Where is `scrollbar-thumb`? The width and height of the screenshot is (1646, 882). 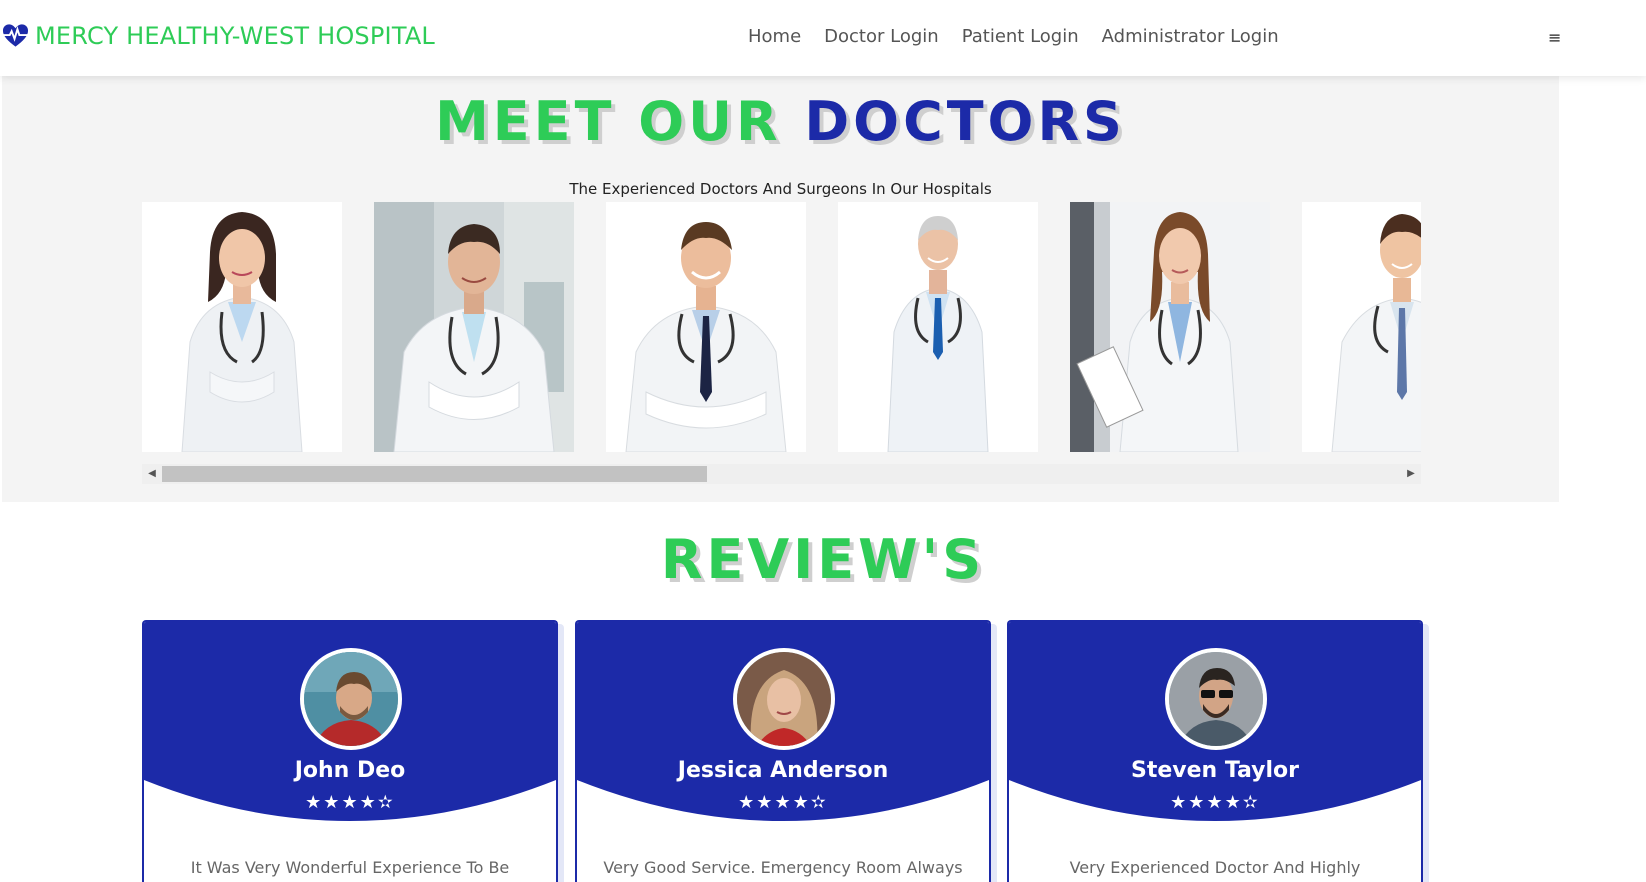
scrollbar-thumb is located at coordinates (434, 474).